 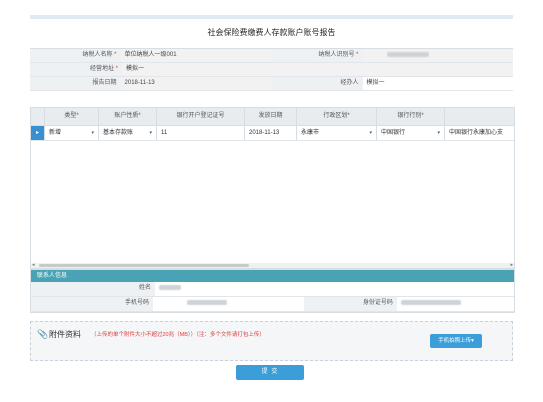 What do you see at coordinates (33, 265) in the screenshot?
I see `scroll-left-icon: ◂` at bounding box center [33, 265].